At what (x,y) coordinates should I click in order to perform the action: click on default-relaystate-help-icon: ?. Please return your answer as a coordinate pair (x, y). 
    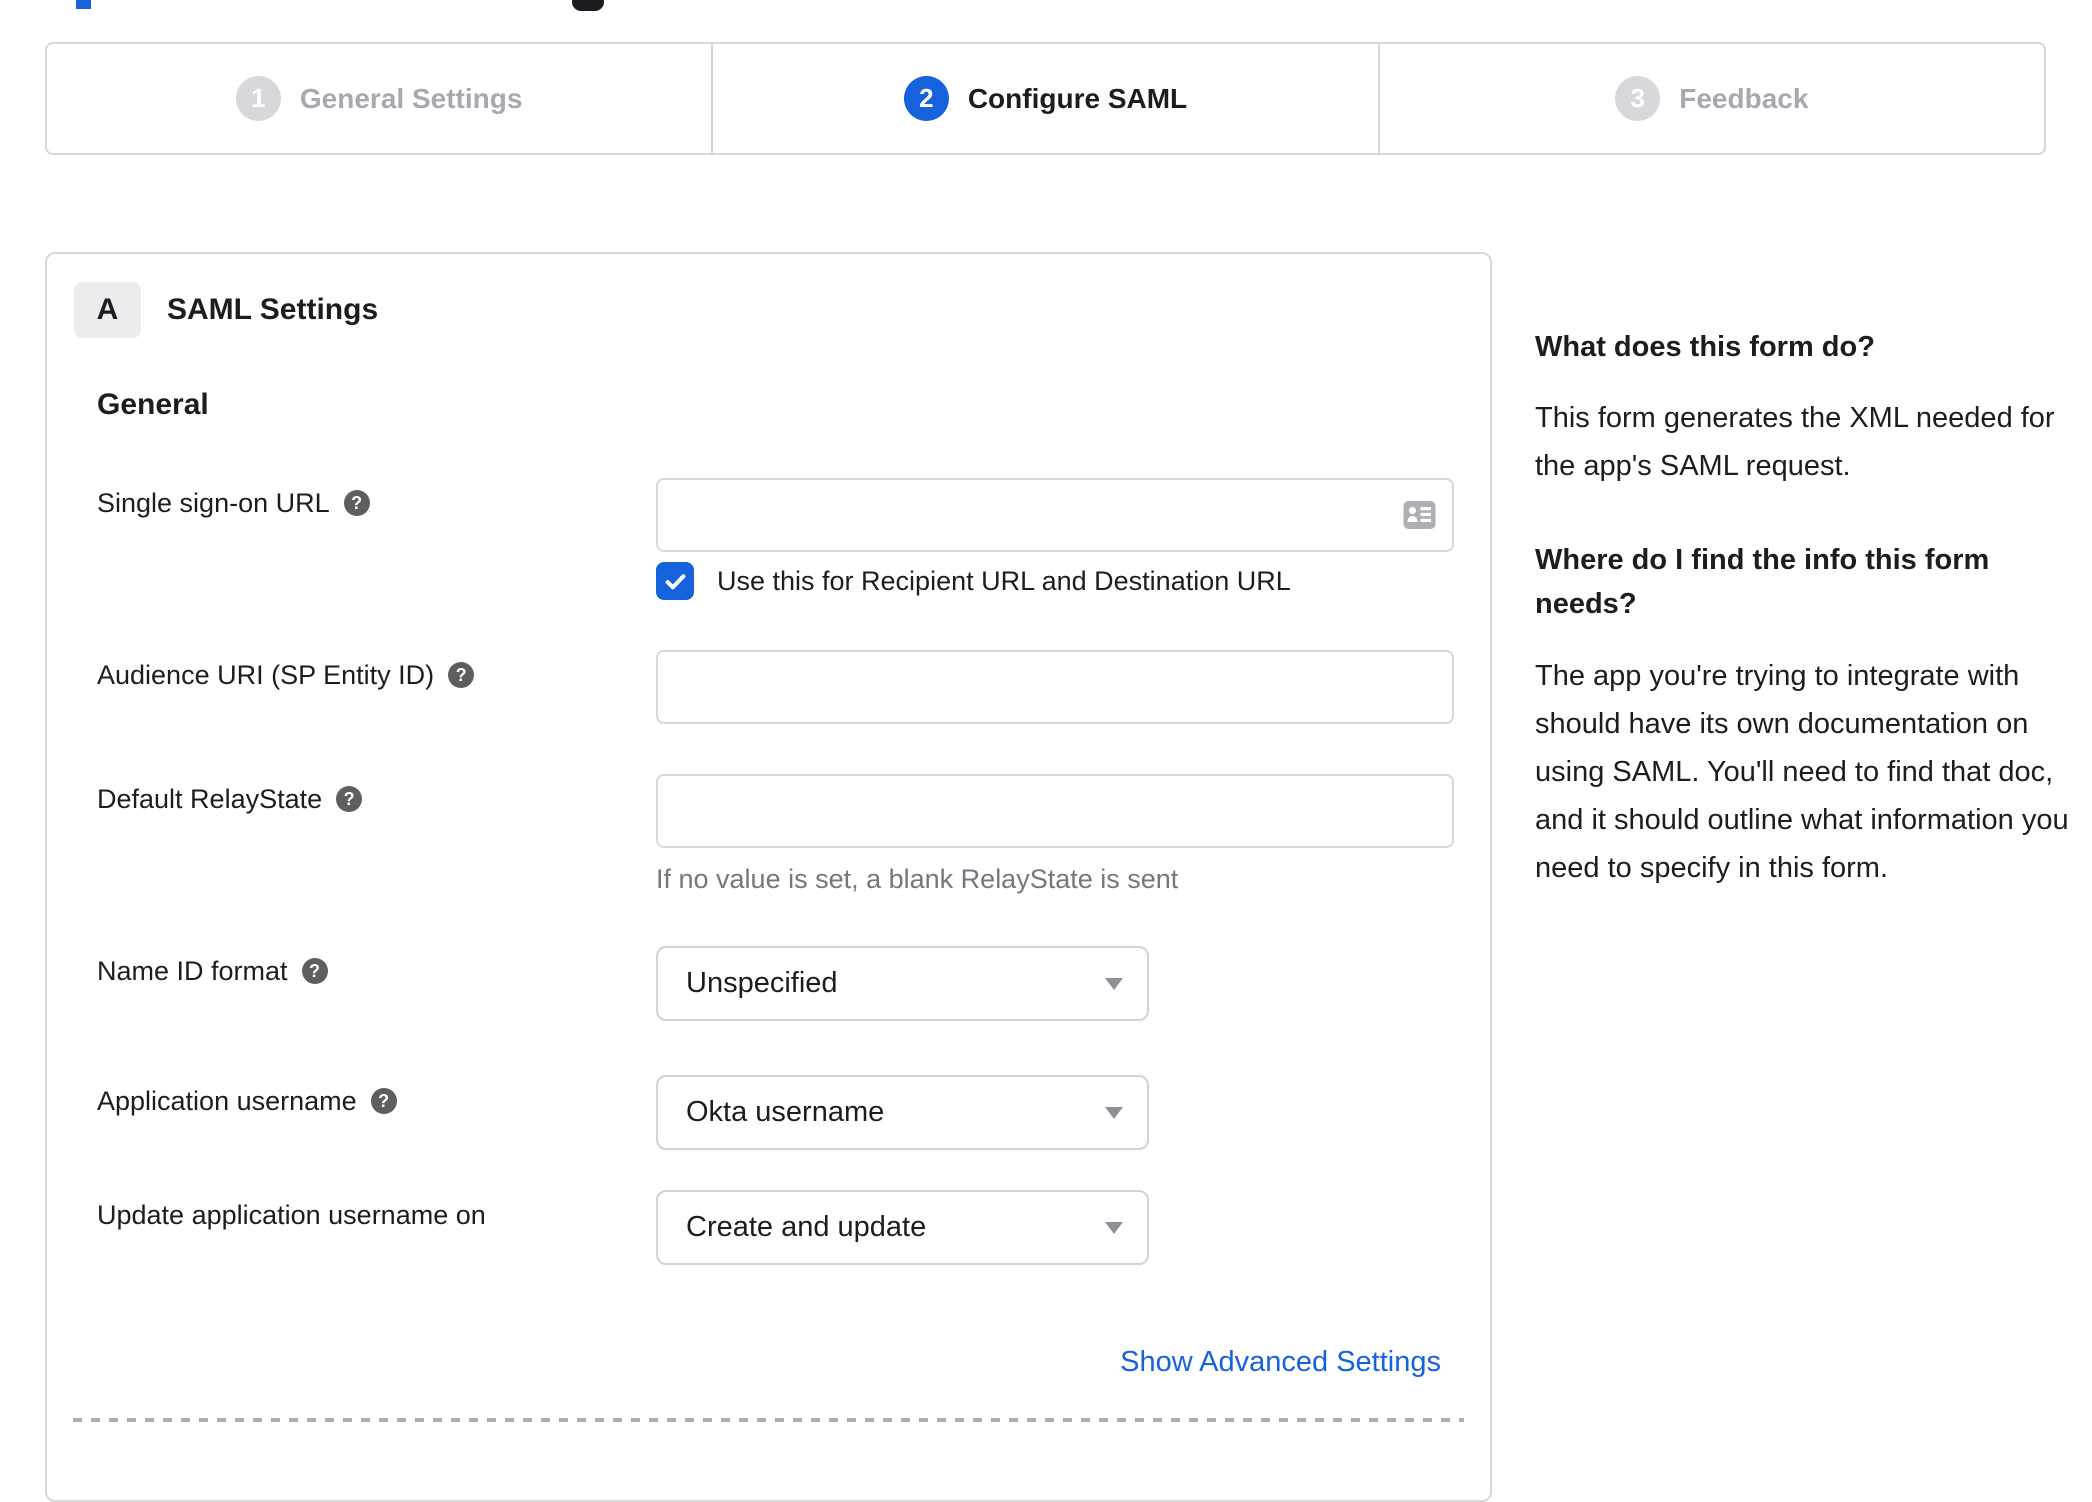
    Looking at the image, I should click on (349, 799).